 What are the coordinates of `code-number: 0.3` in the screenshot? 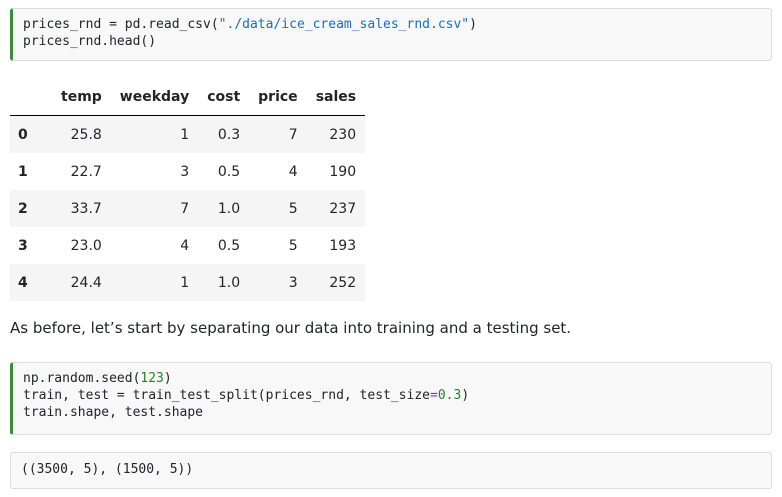 It's located at (449, 395).